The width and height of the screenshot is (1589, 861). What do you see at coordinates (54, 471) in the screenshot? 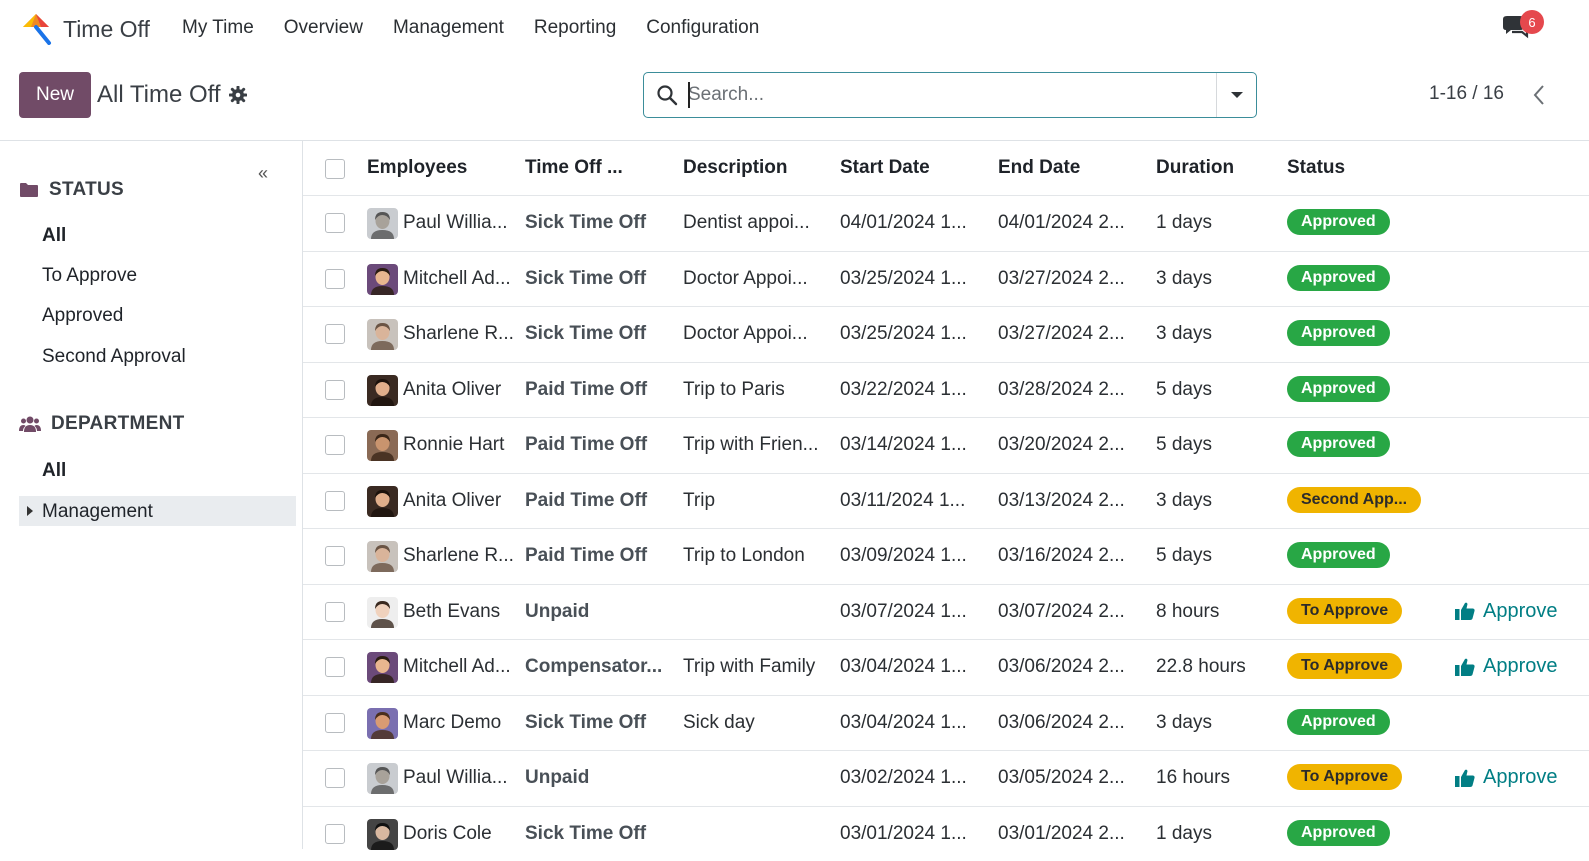
I see `department-filter-all: All` at bounding box center [54, 471].